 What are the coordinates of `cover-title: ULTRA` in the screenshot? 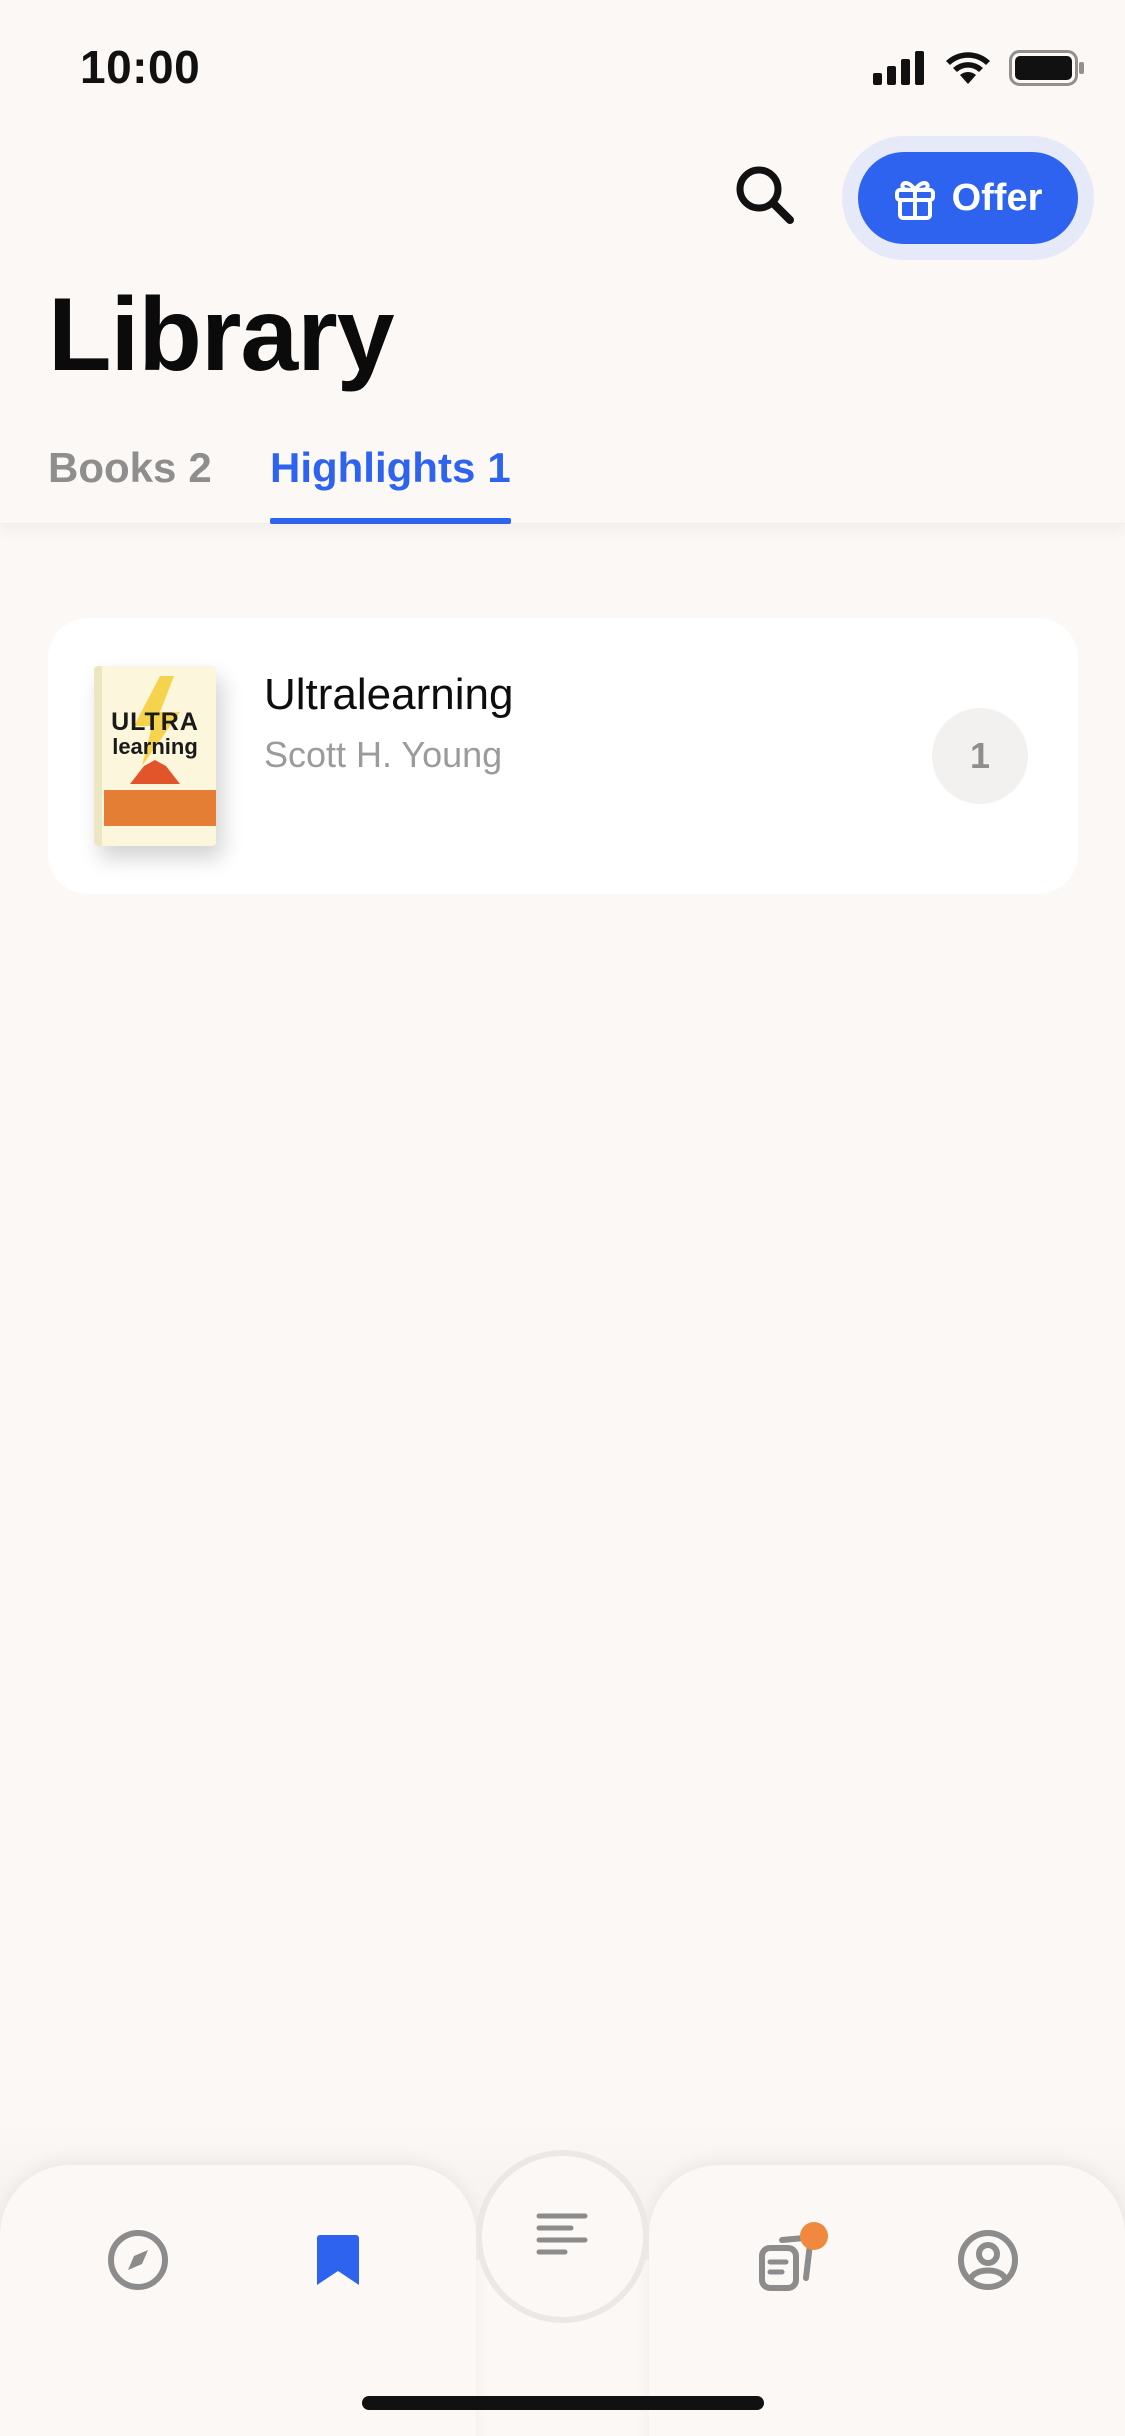 It's located at (155, 722).